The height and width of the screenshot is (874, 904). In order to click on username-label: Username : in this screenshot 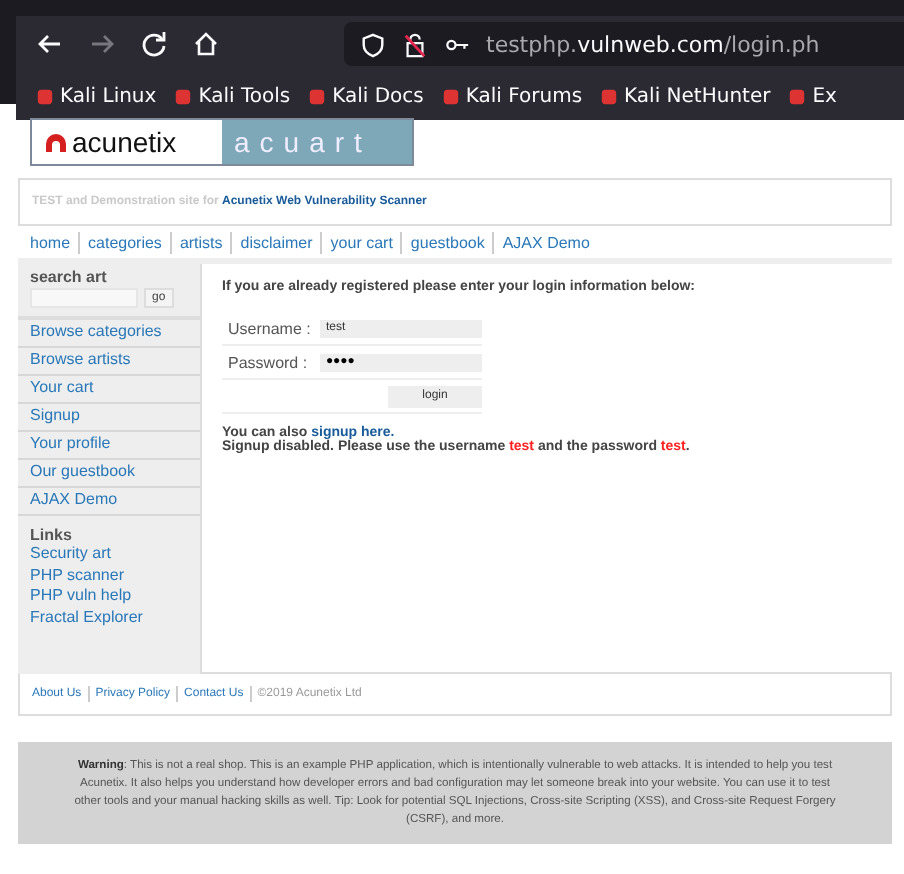, I will do `click(269, 328)`.